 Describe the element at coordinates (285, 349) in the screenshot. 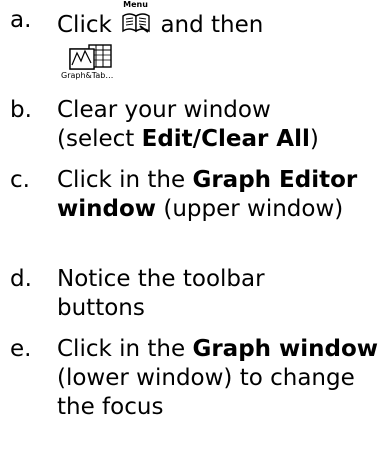

I see `window-name: Graph window` at that location.